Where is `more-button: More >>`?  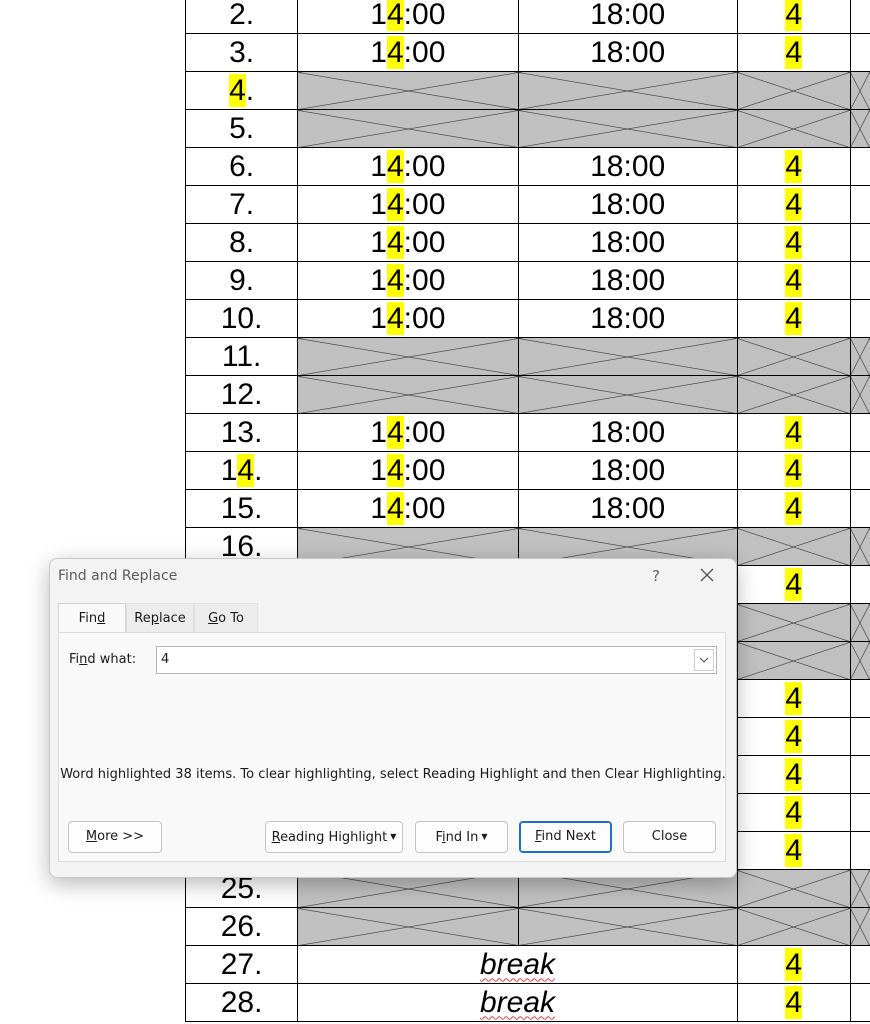 more-button: More >> is located at coordinates (115, 837).